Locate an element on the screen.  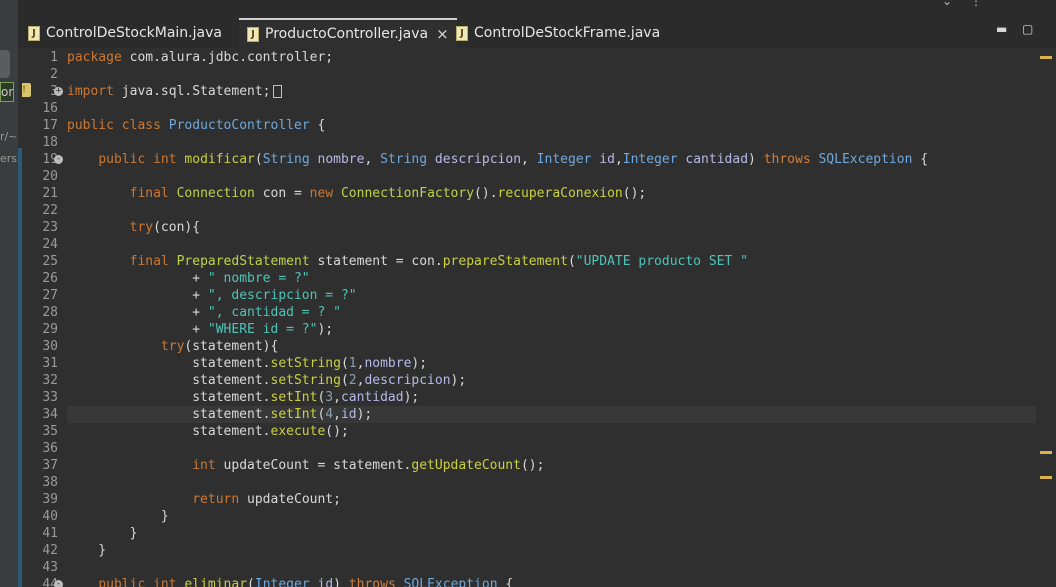
line-number: 36 is located at coordinates (50, 448).